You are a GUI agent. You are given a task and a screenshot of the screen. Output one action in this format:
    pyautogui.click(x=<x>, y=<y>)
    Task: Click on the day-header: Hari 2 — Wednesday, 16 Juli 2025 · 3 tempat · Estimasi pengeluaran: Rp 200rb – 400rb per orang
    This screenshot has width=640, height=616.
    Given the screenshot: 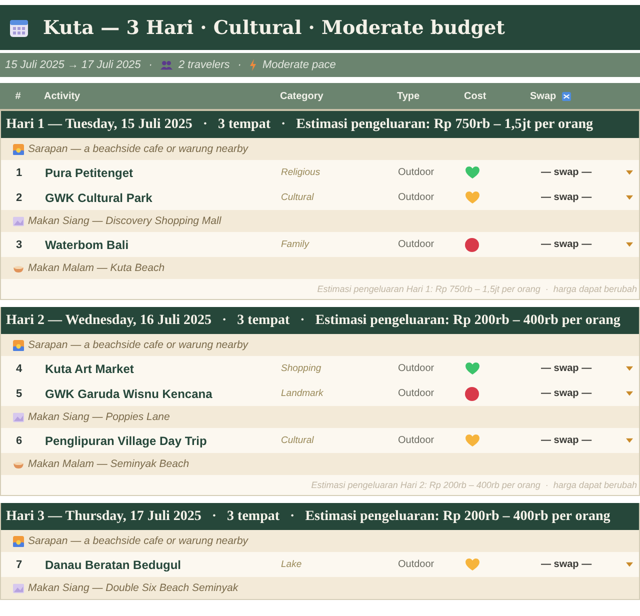 What is the action you would take?
    pyautogui.click(x=320, y=320)
    